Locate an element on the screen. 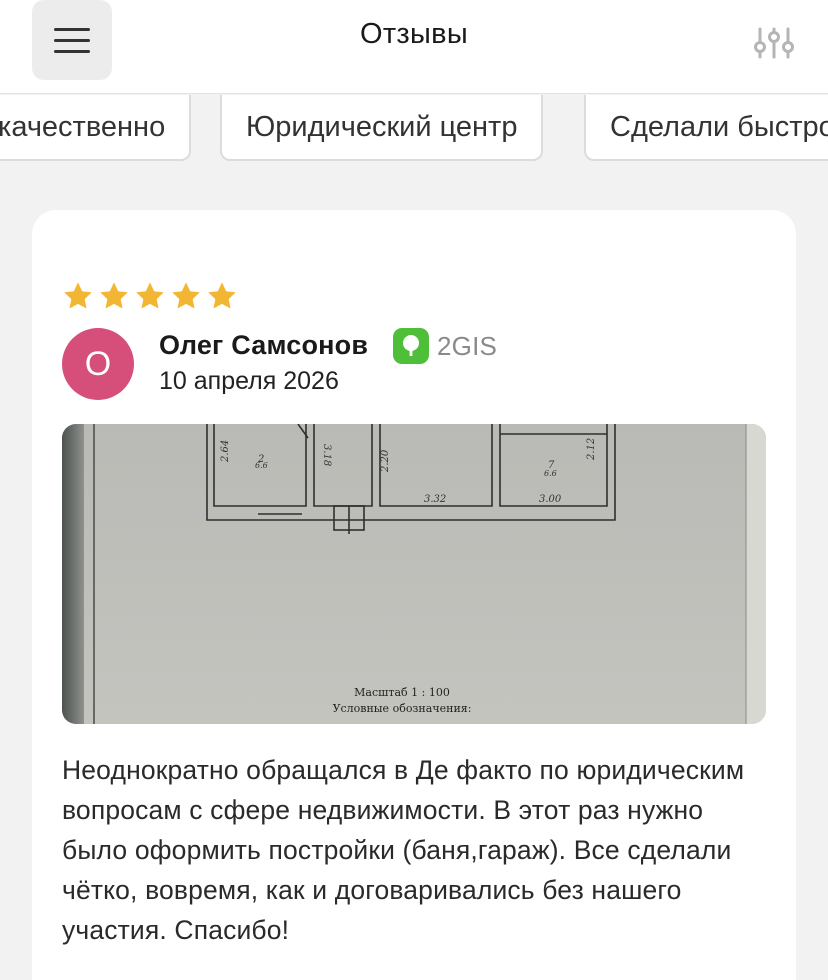 Image resolution: width=828 pixels, height=980 pixels. plan-room-2-area: 6.6 is located at coordinates (550, 473).